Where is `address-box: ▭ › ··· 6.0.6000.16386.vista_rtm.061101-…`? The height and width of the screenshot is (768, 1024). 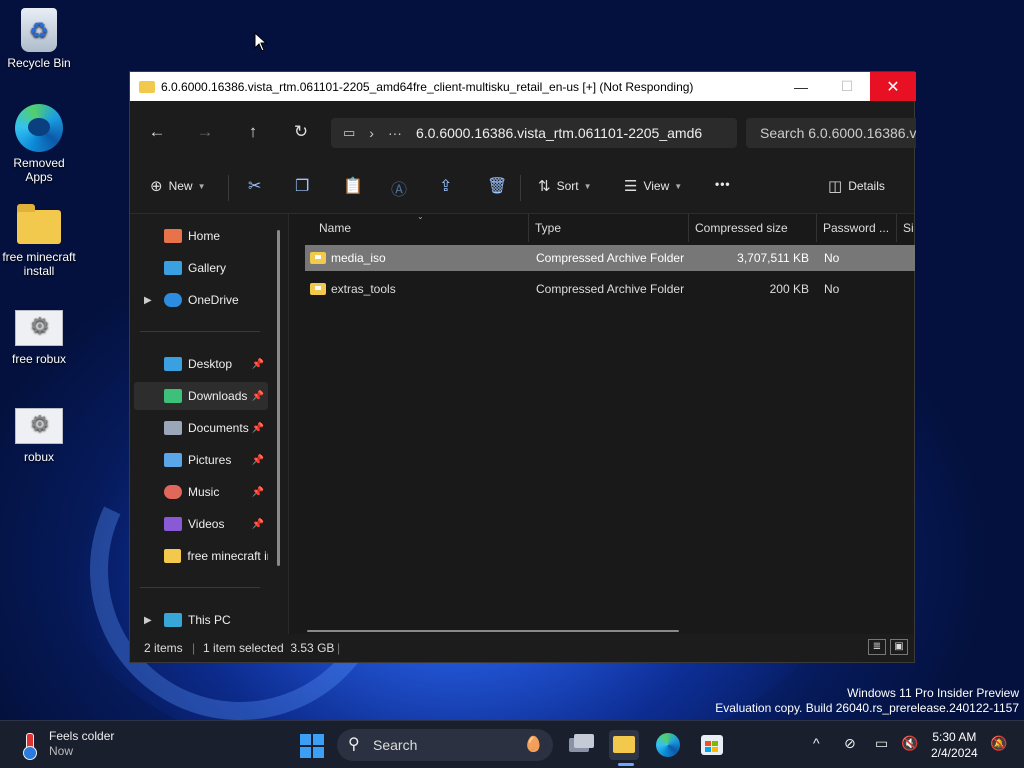
address-box: ▭ › ··· 6.0.6000.16386.vista_rtm.061101-… is located at coordinates (534, 133).